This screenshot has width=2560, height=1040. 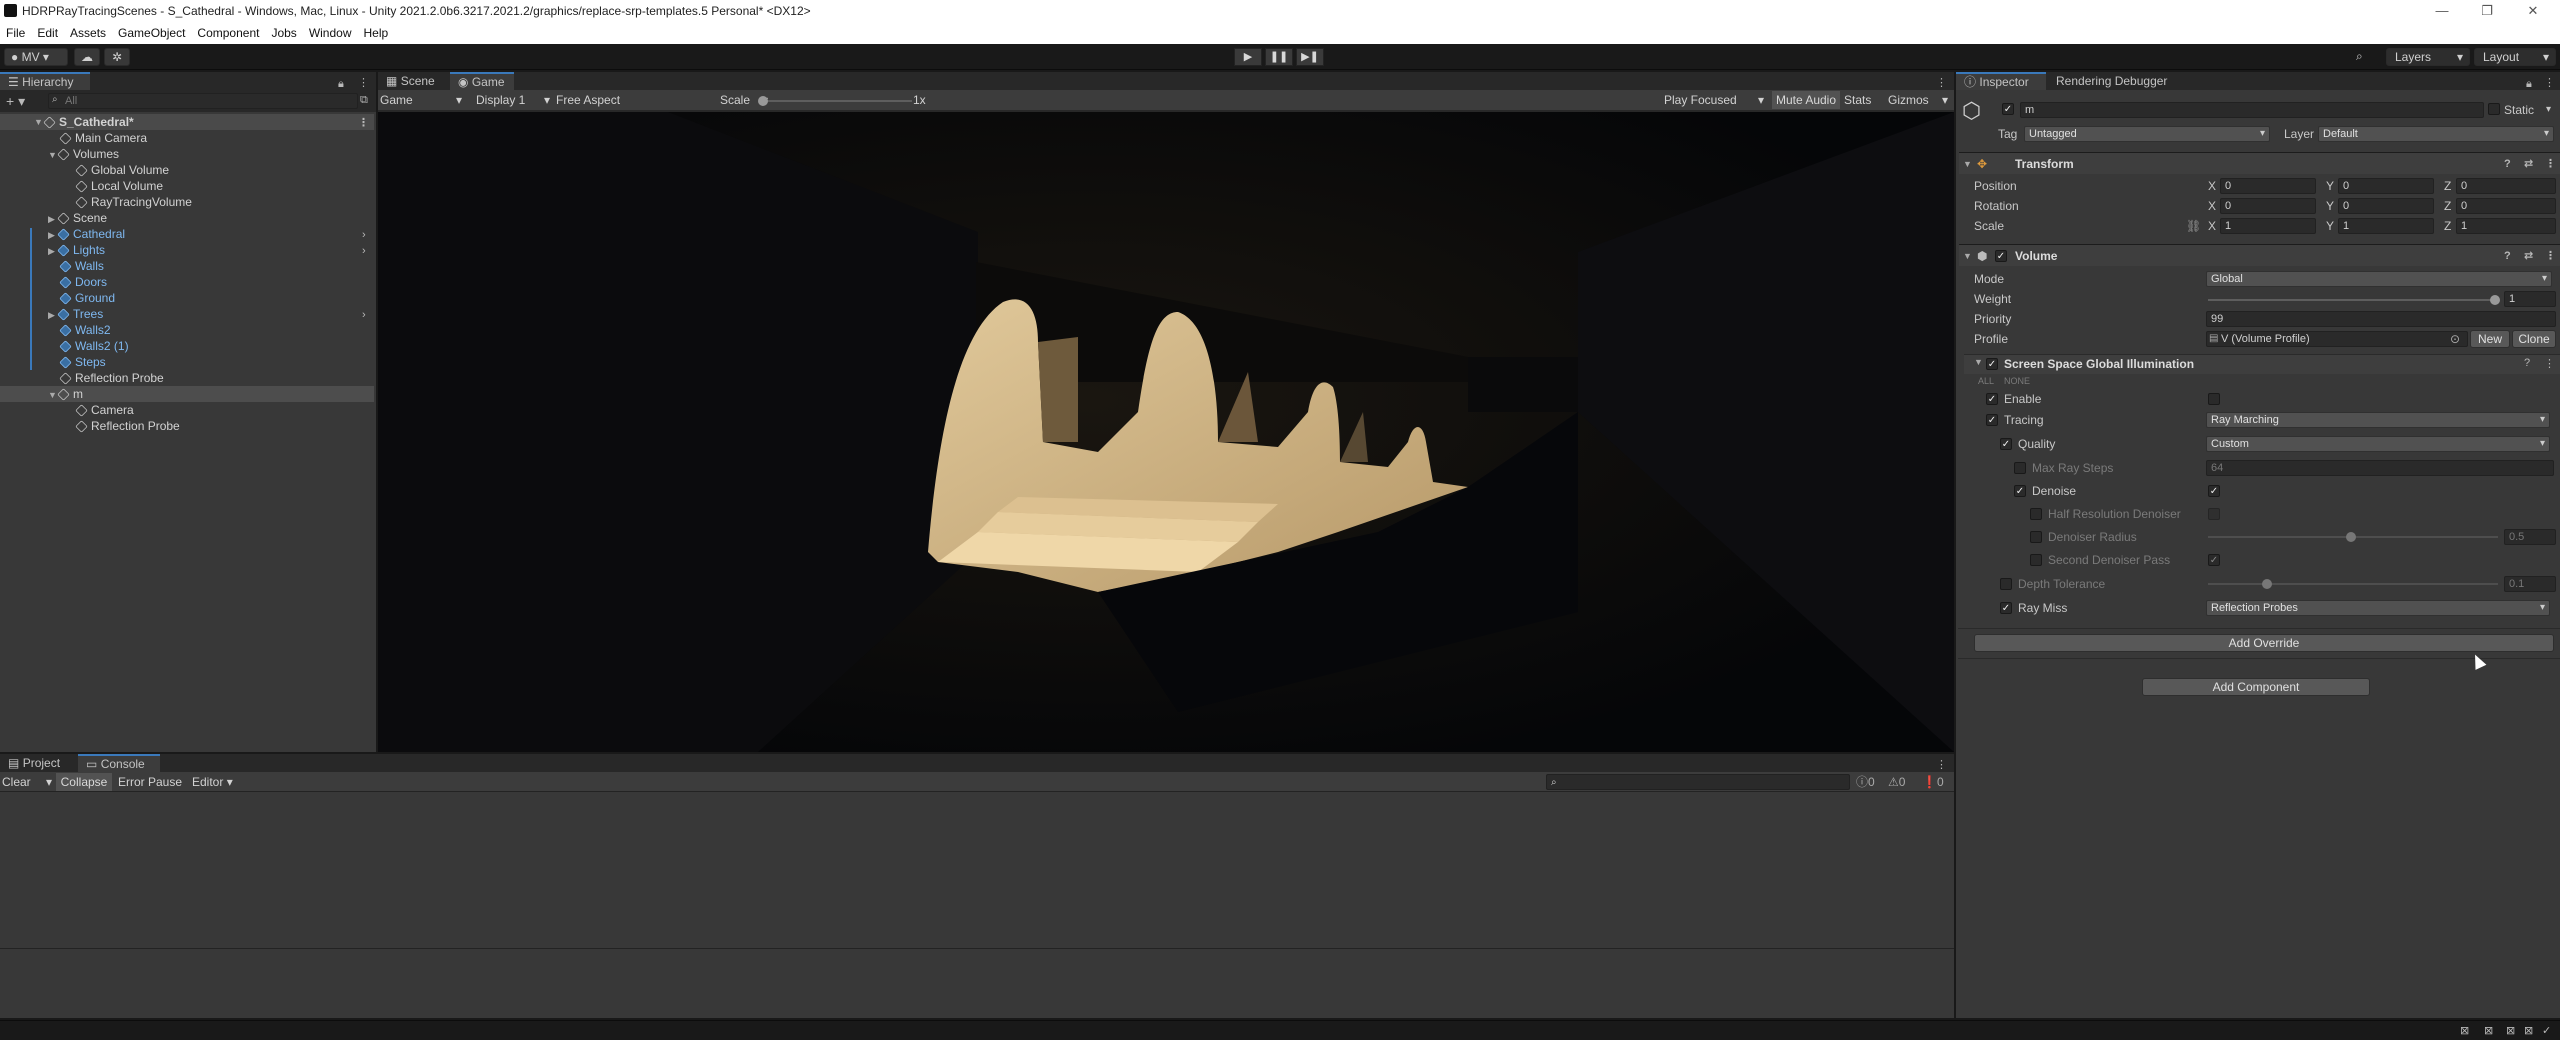 What do you see at coordinates (1896, 782) in the screenshot?
I see `log-count-warning: ⚠0` at bounding box center [1896, 782].